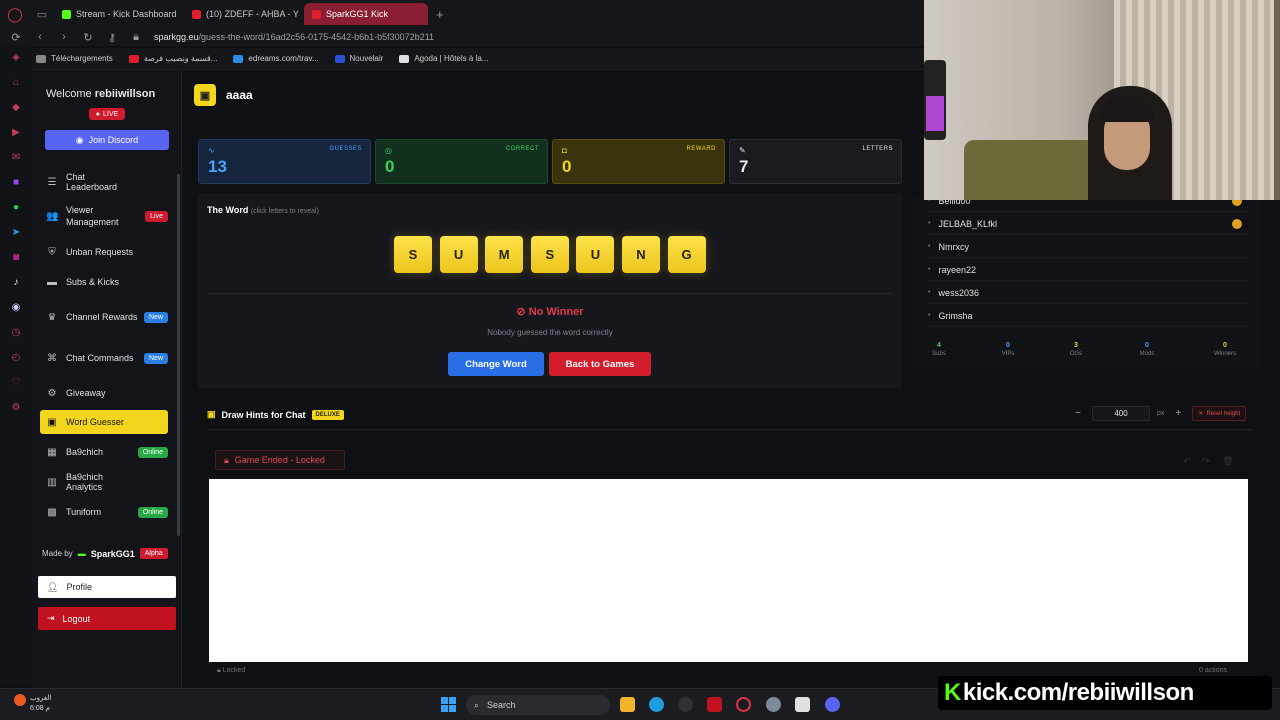 Image resolution: width=1280 pixels, height=720 pixels. I want to click on tab-label: Stream - Kick Dashboard, so click(126, 14).